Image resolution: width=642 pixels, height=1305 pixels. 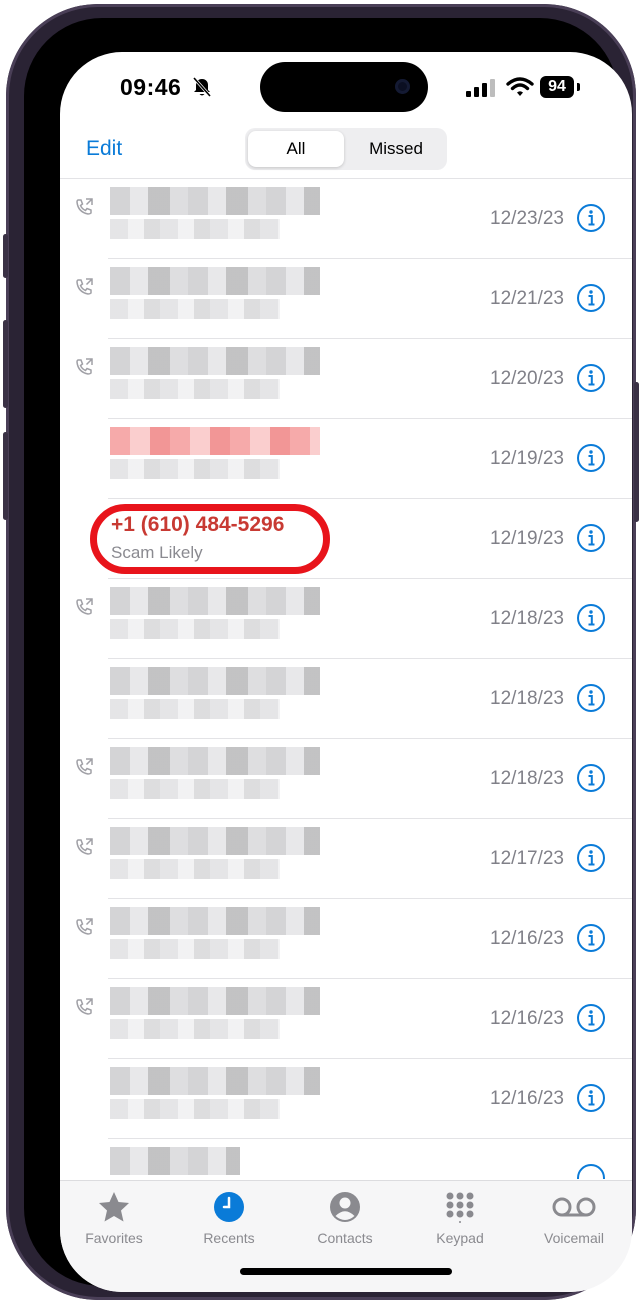 What do you see at coordinates (460, 1238) in the screenshot?
I see `tab-label: Keypad` at bounding box center [460, 1238].